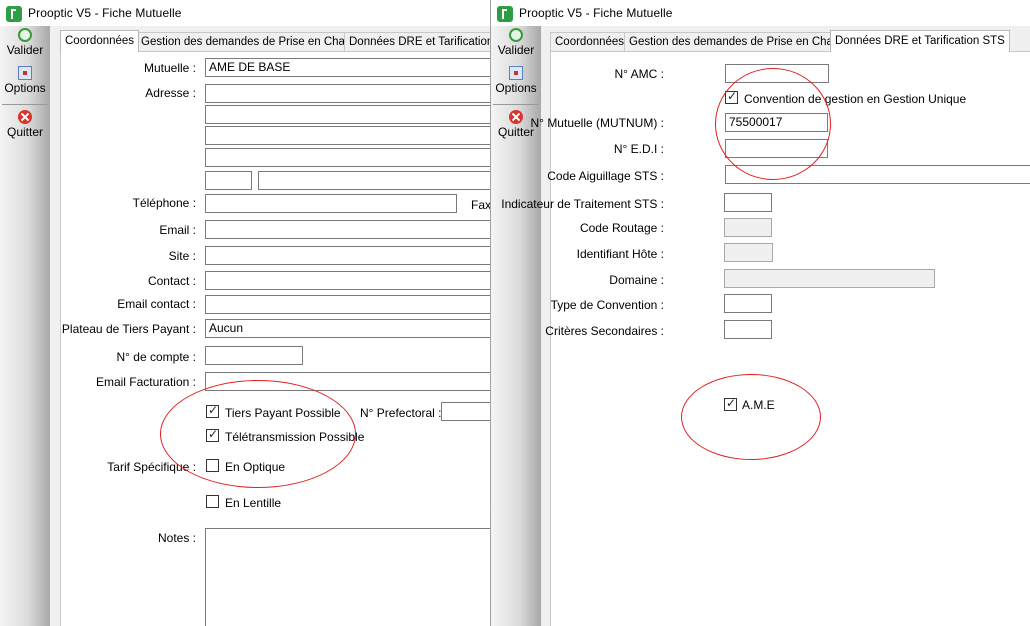  Describe the element at coordinates (829, 278) in the screenshot. I see `domaine-field` at that location.